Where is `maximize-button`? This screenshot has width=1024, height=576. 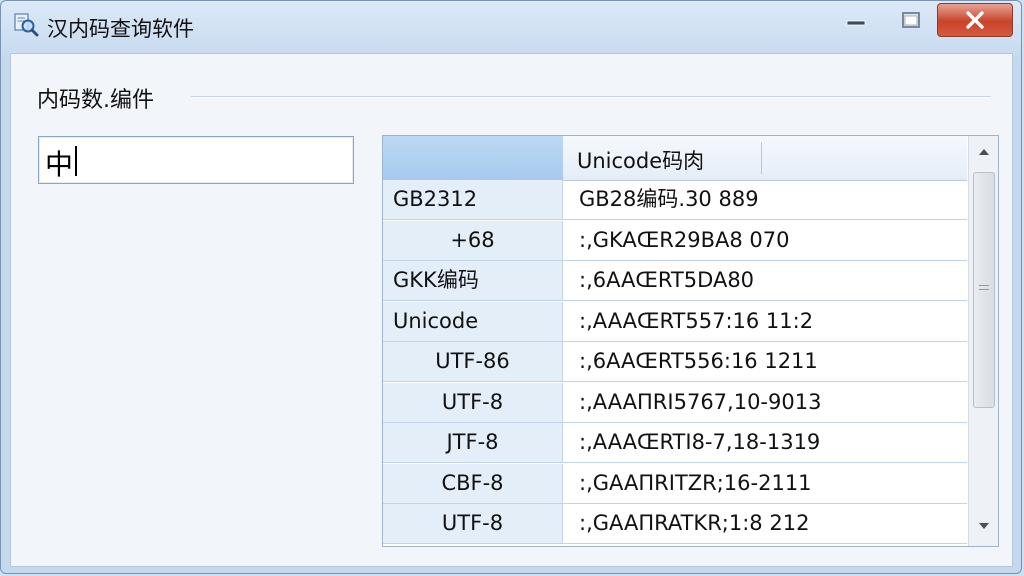
maximize-button is located at coordinates (911, 20).